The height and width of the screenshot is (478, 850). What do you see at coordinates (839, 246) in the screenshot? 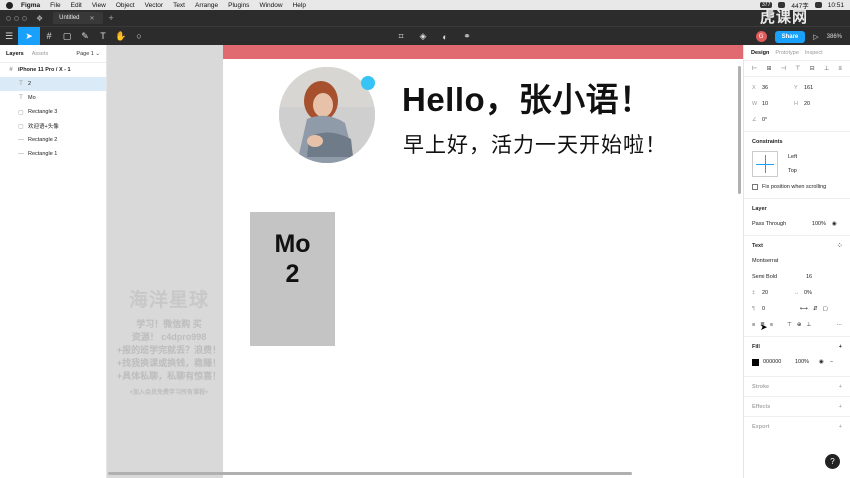
I see `text-styles-icon: ⁘` at bounding box center [839, 246].